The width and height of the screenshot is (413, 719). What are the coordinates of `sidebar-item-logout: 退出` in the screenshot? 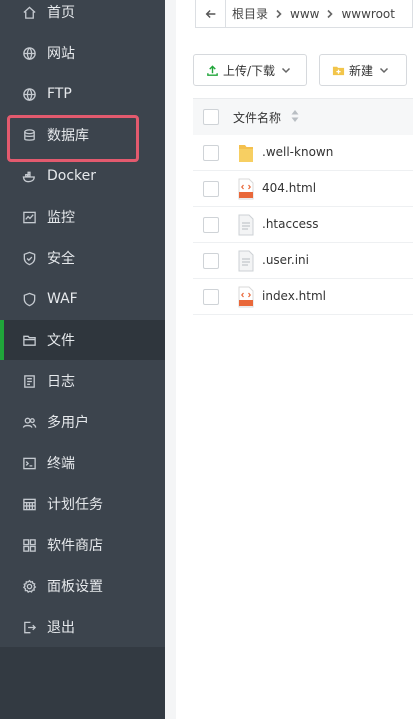 It's located at (82, 627).